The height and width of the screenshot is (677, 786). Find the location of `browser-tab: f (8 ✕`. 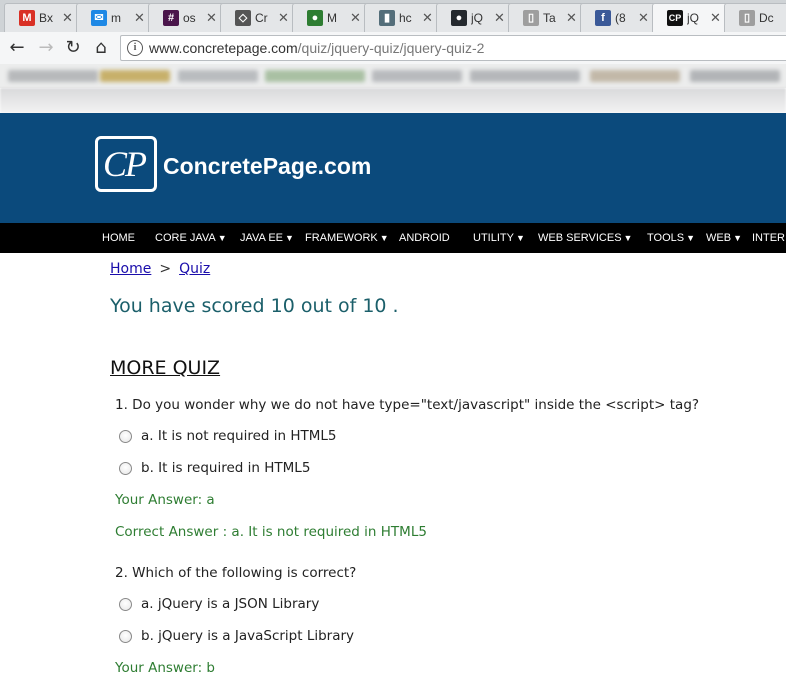

browser-tab: f (8 ✕ is located at coordinates (618, 17).